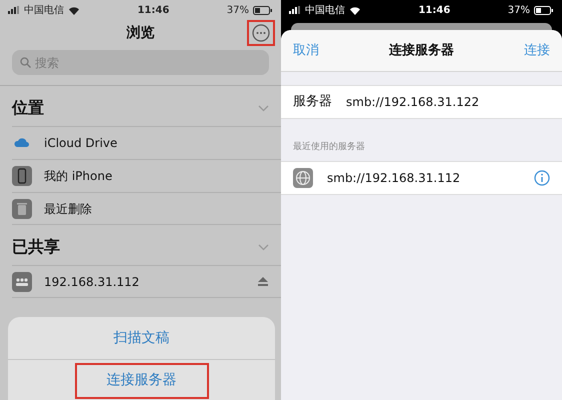  Describe the element at coordinates (421, 51) in the screenshot. I see `sheet-title: 连接服务器` at that location.